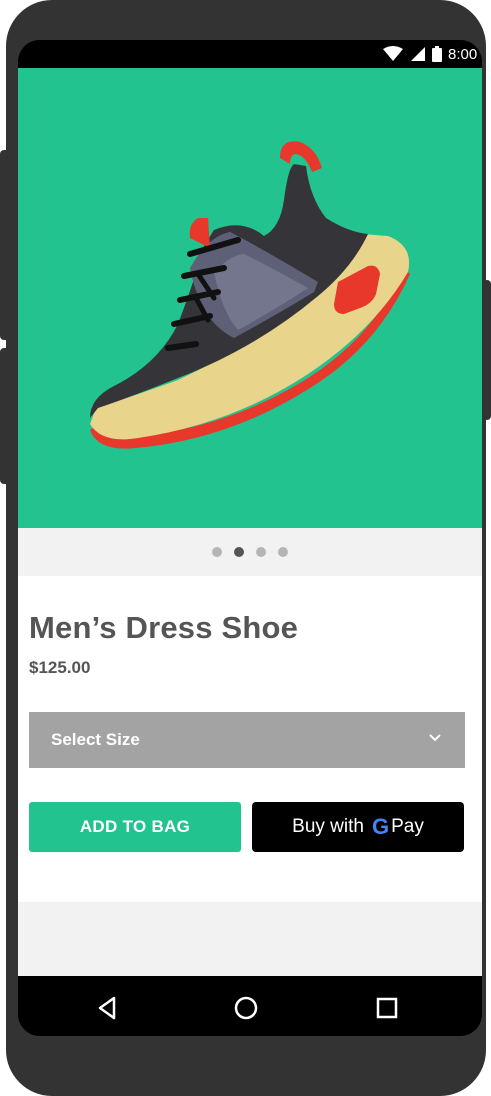 This screenshot has height=1096, width=491. Describe the element at coordinates (250, 939) in the screenshot. I see `content-footer` at that location.